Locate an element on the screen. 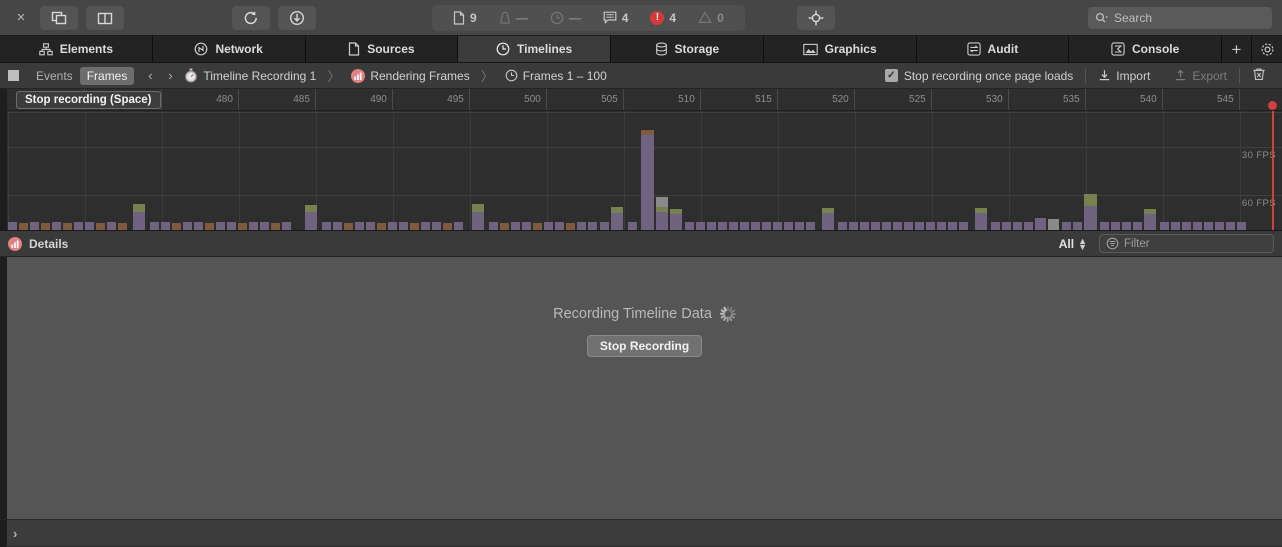 This screenshot has height=547, width=1282. settings-button is located at coordinates (1267, 49).